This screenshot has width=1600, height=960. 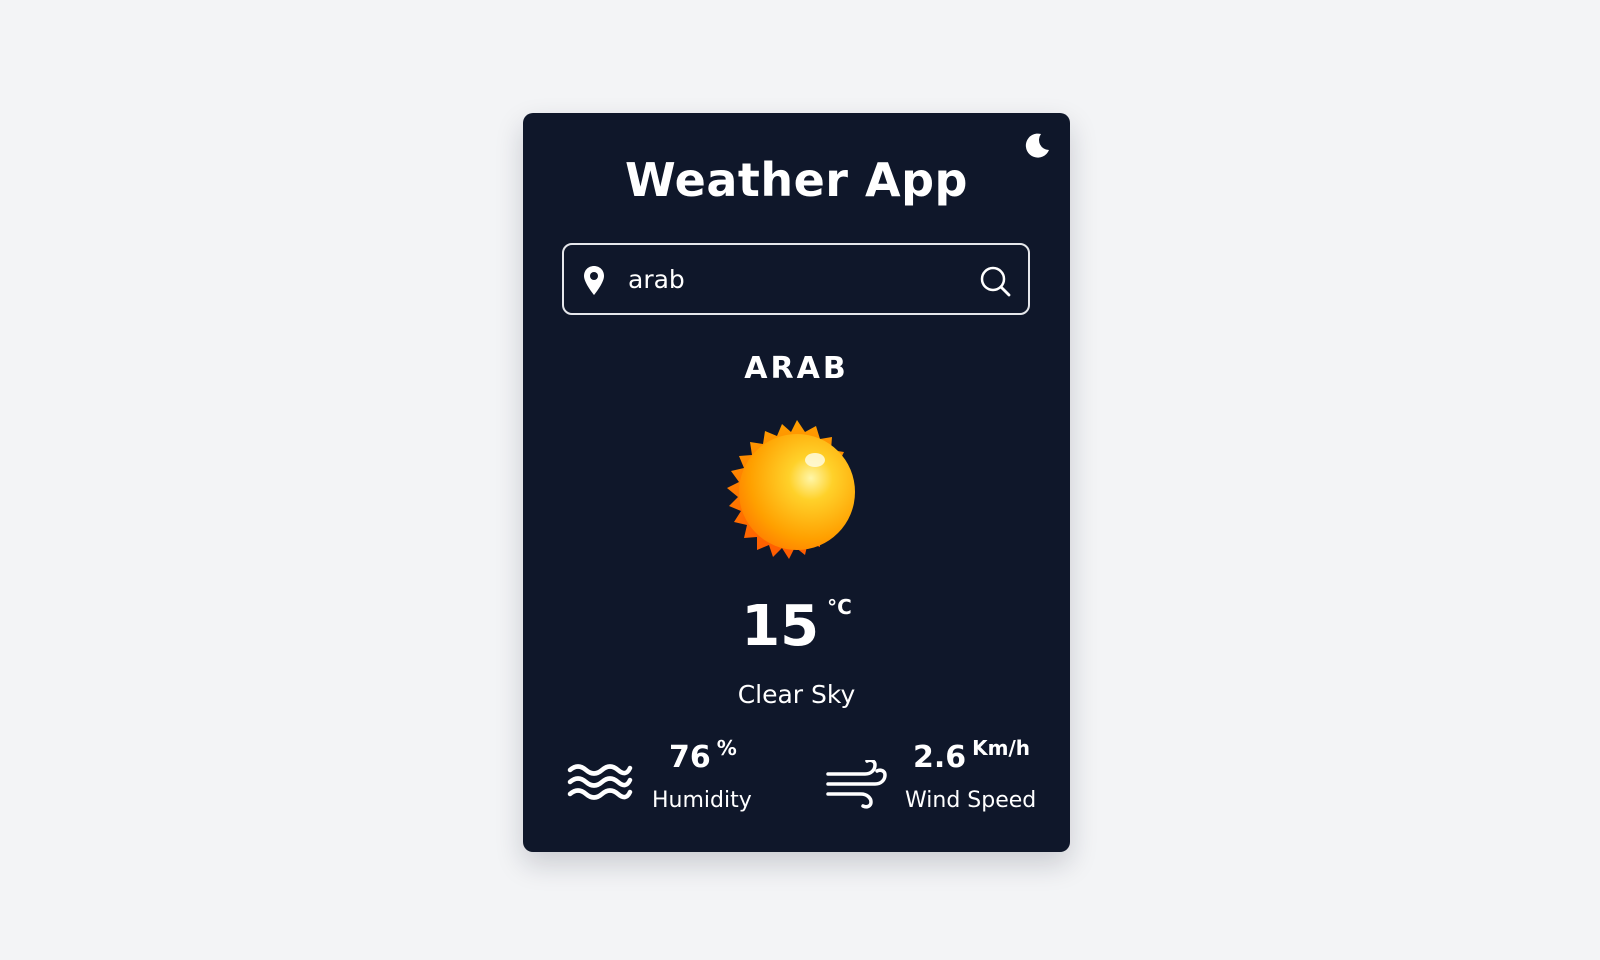 What do you see at coordinates (600, 782) in the screenshot?
I see `humidity-waves-icon` at bounding box center [600, 782].